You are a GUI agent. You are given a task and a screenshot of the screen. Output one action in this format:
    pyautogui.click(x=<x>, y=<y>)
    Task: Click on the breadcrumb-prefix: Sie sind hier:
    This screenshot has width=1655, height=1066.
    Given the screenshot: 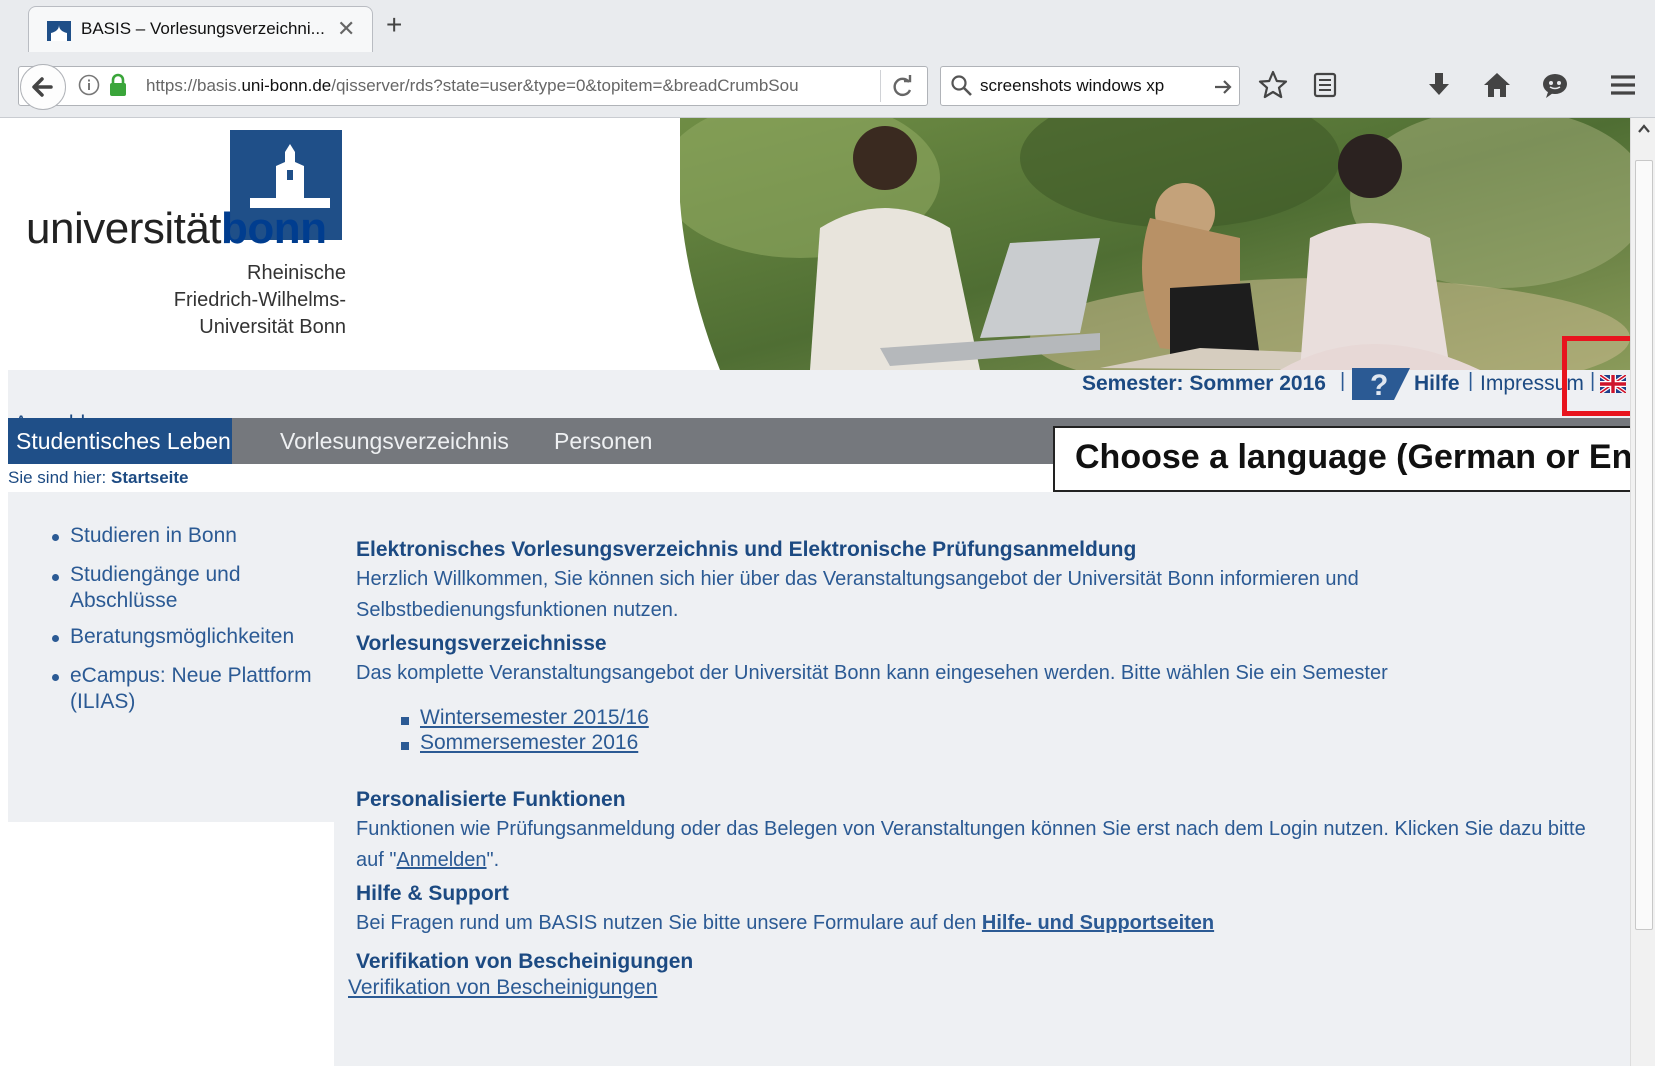 What is the action you would take?
    pyautogui.click(x=57, y=477)
    